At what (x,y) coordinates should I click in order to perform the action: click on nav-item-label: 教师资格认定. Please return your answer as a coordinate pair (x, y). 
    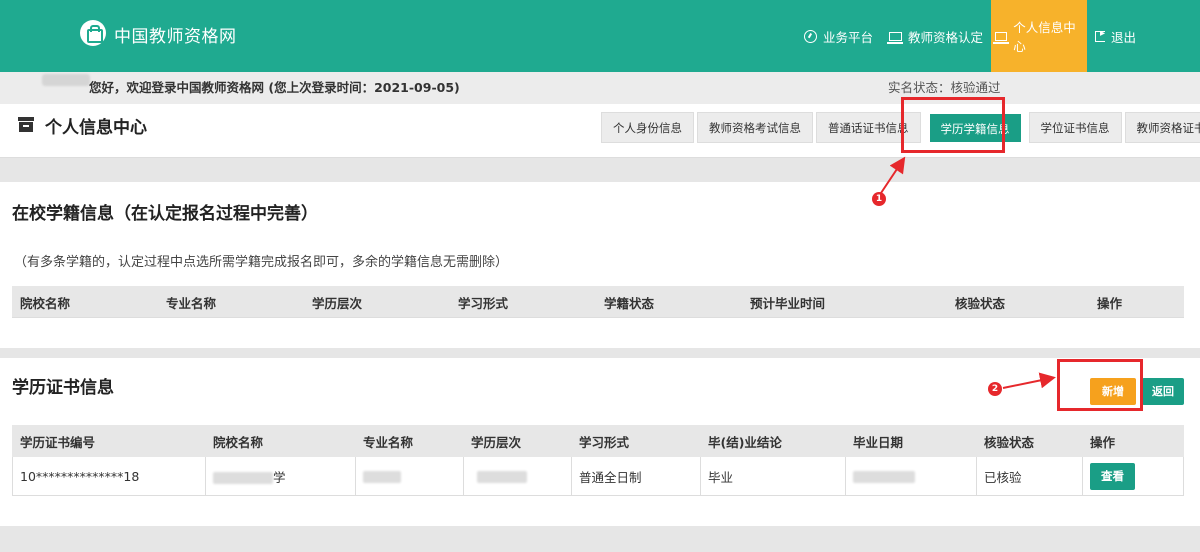
    Looking at the image, I should click on (945, 37).